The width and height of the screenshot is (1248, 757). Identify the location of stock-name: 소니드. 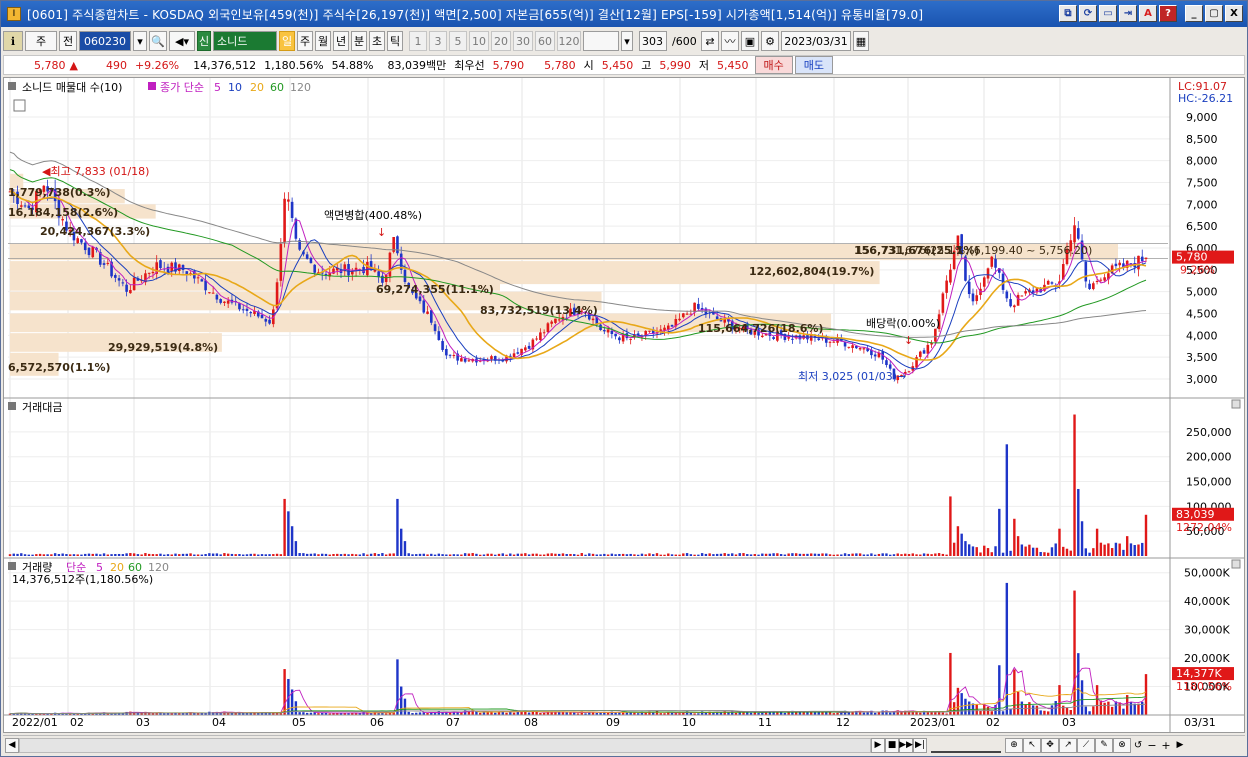
(245, 41).